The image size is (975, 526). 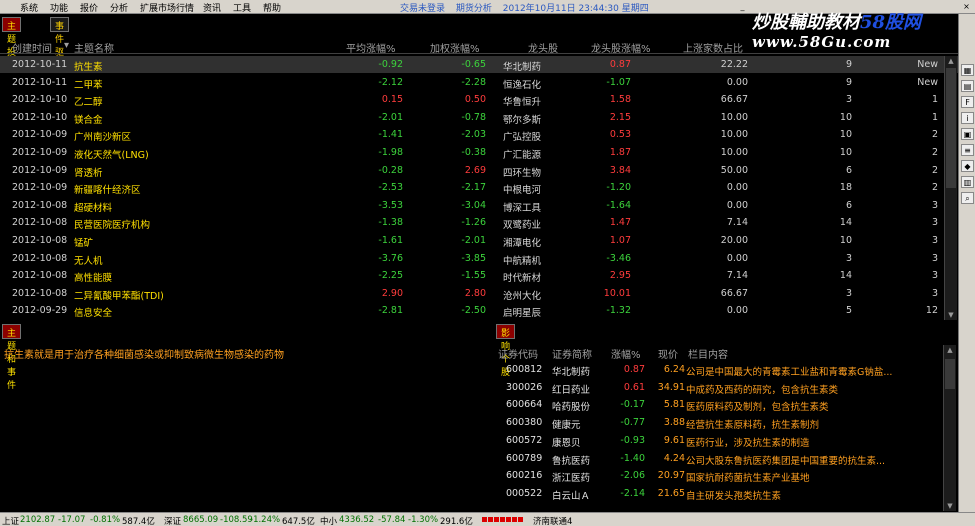 I want to click on toolbar-sector-icon: ▣, so click(x=967, y=134).